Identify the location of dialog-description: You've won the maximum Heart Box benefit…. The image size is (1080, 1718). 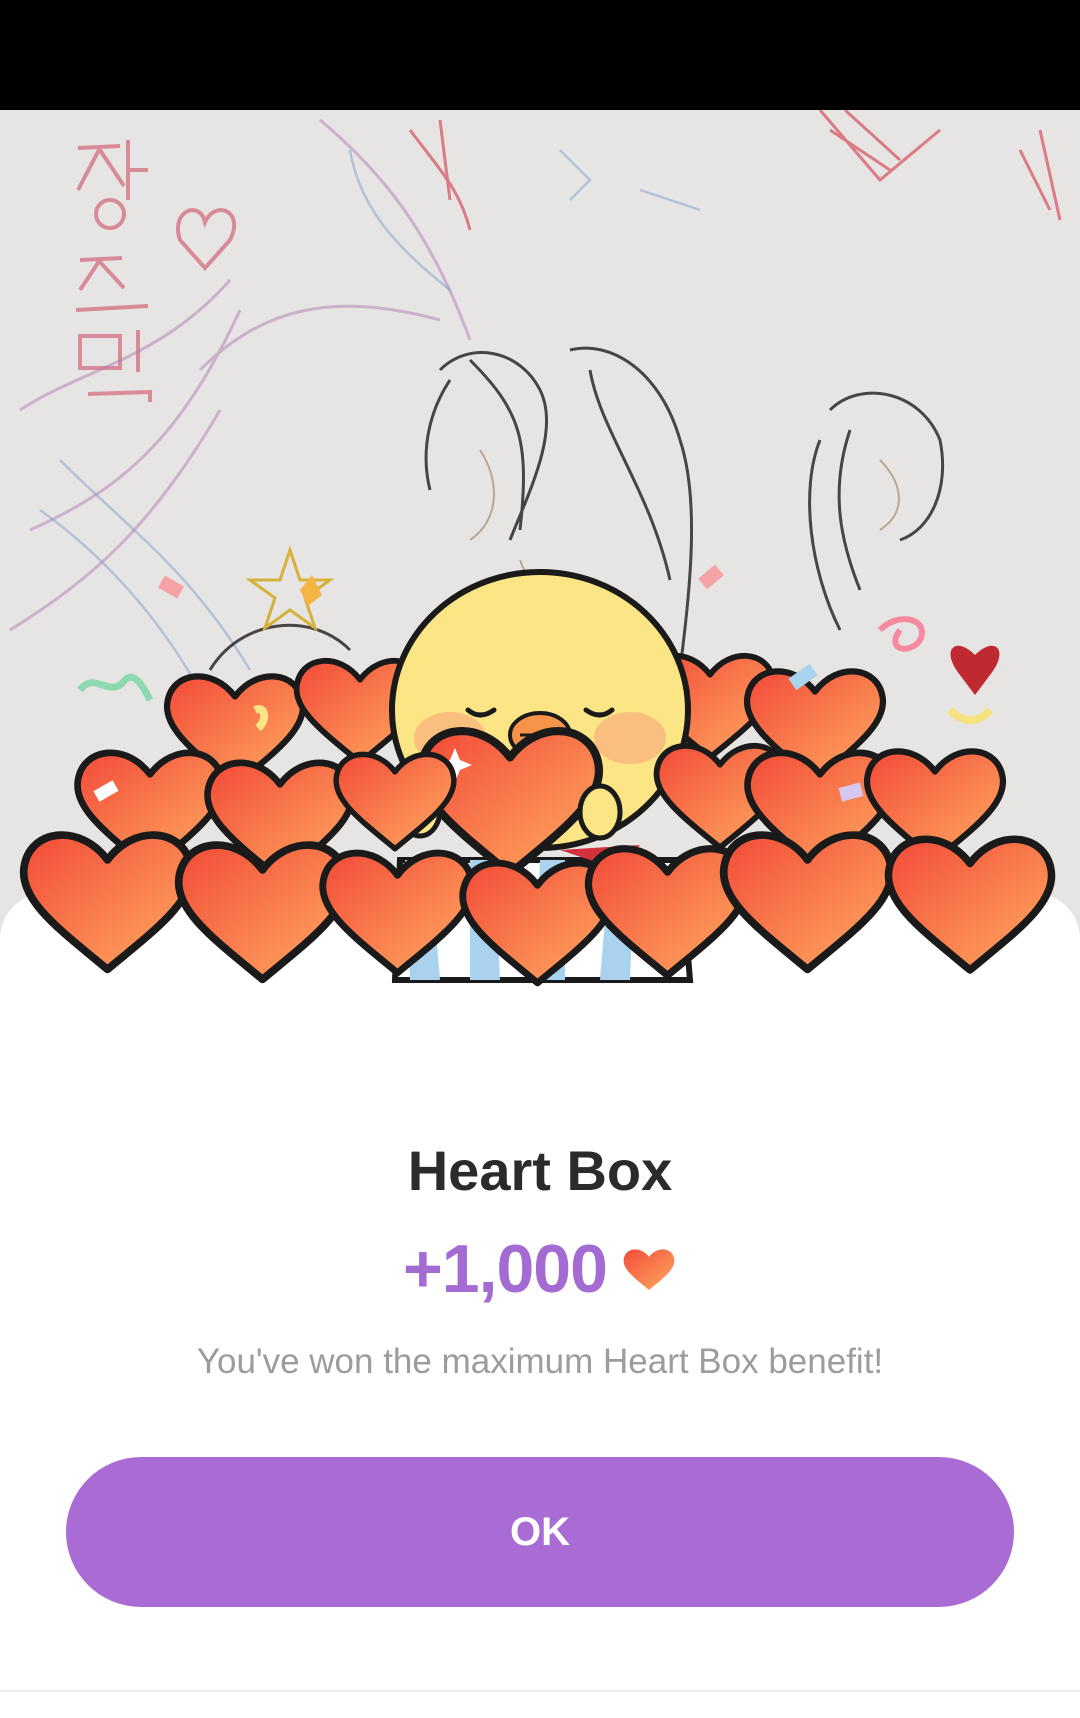
(540, 1361).